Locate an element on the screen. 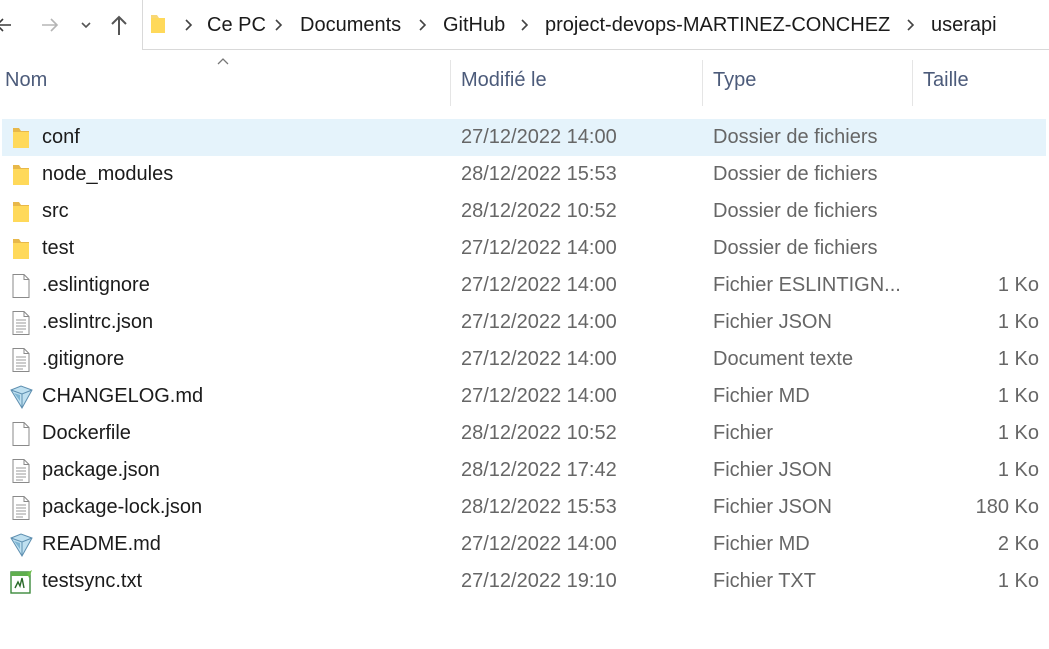 The image size is (1049, 649). breadcrumb-item-documents: Documents is located at coordinates (350, 25).